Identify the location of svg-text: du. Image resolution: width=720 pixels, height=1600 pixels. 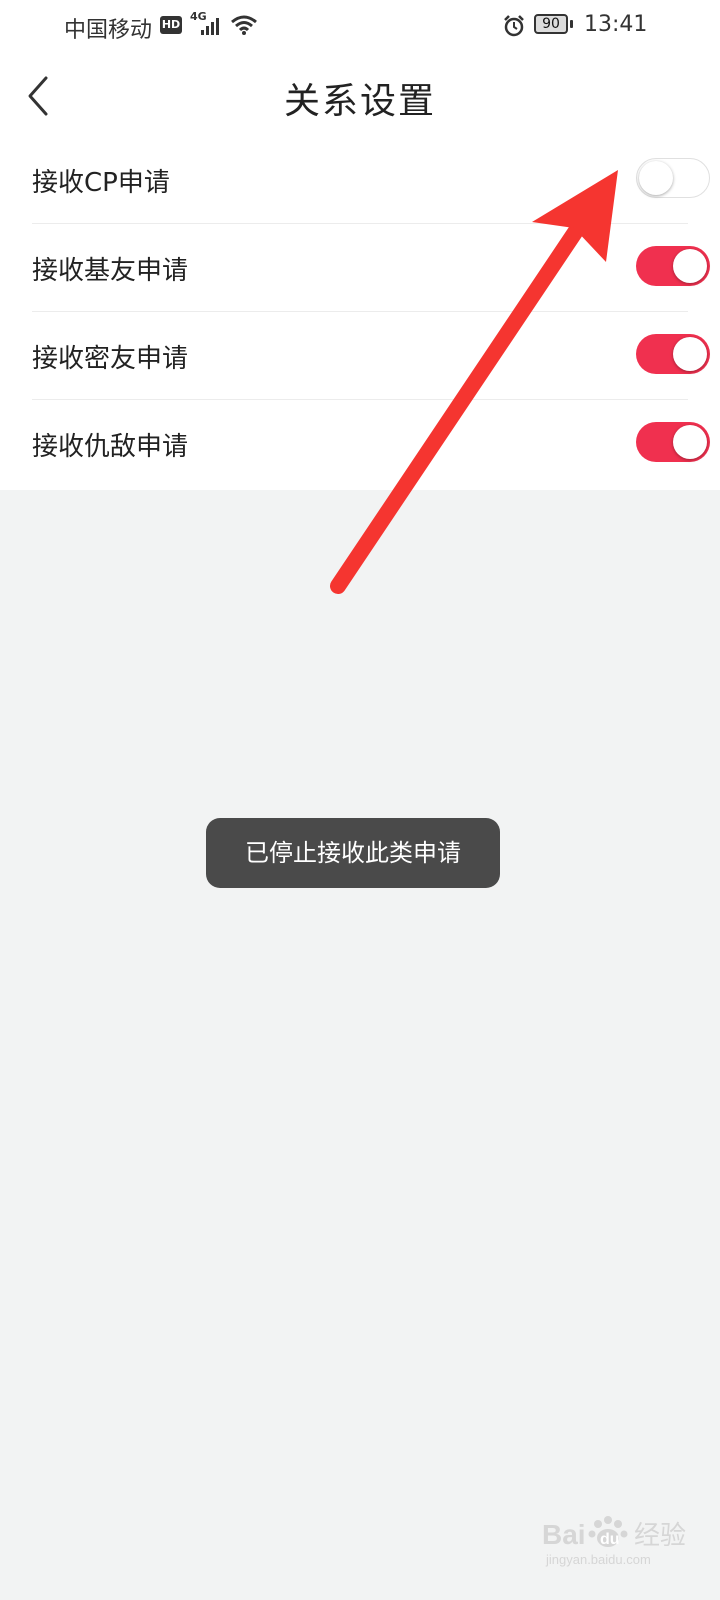
(610, 1539).